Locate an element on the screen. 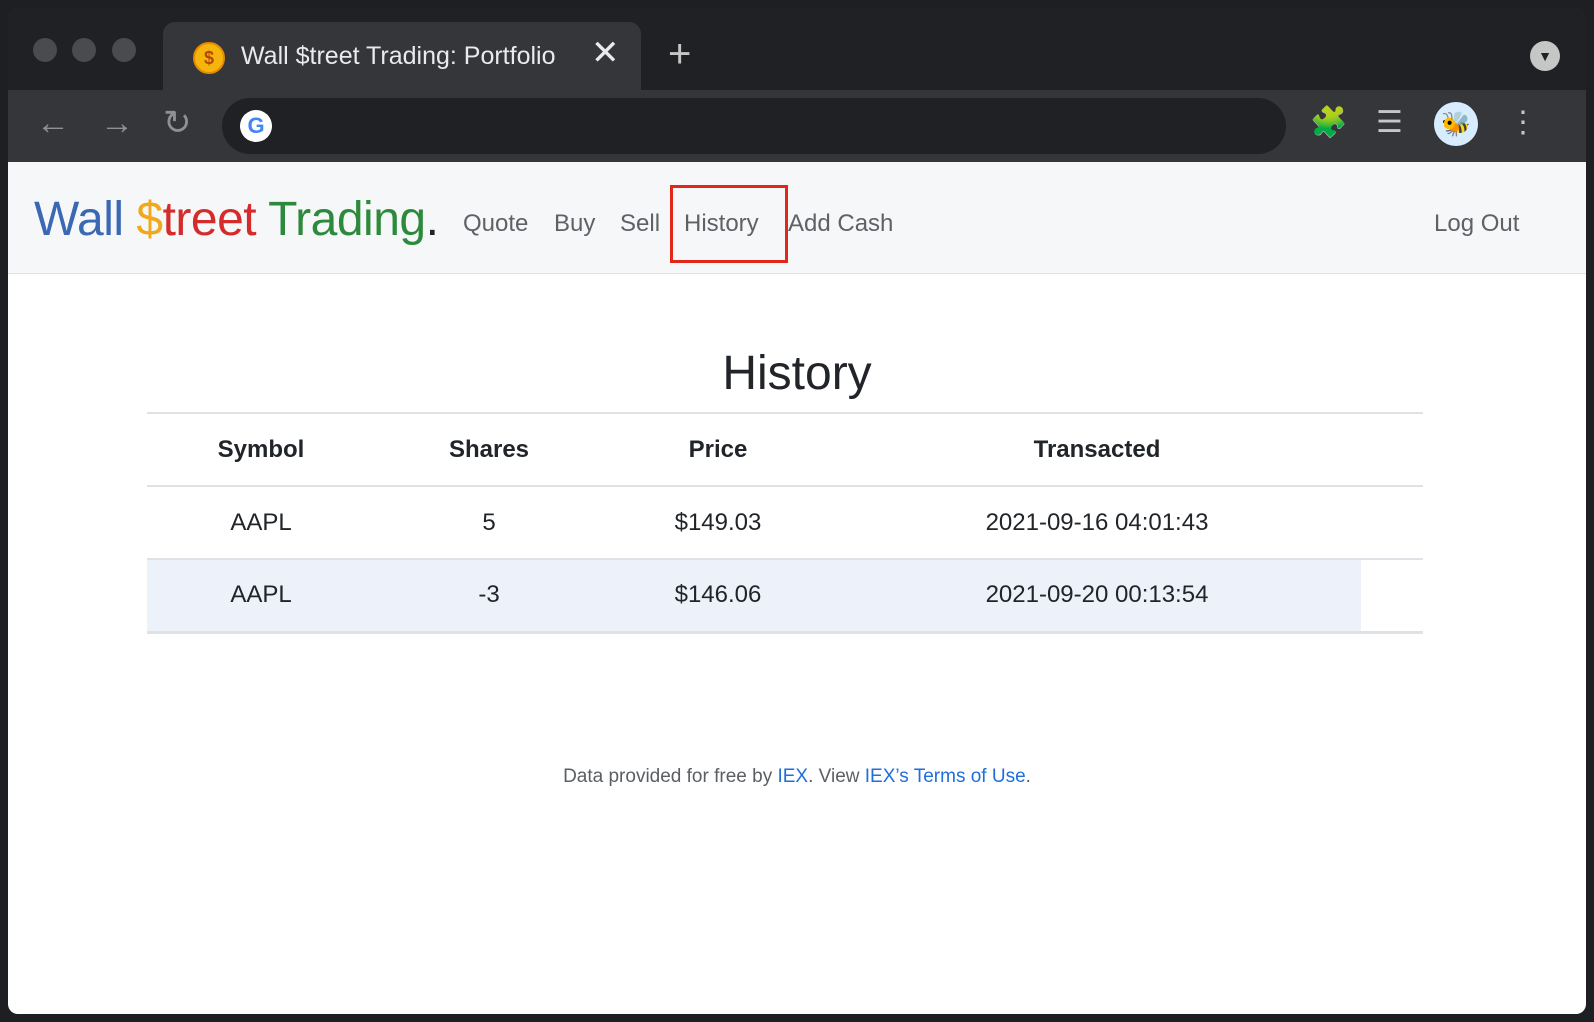 This screenshot has height=1022, width=1594. brand-logo: Wall $treet Trading. is located at coordinates (236, 219).